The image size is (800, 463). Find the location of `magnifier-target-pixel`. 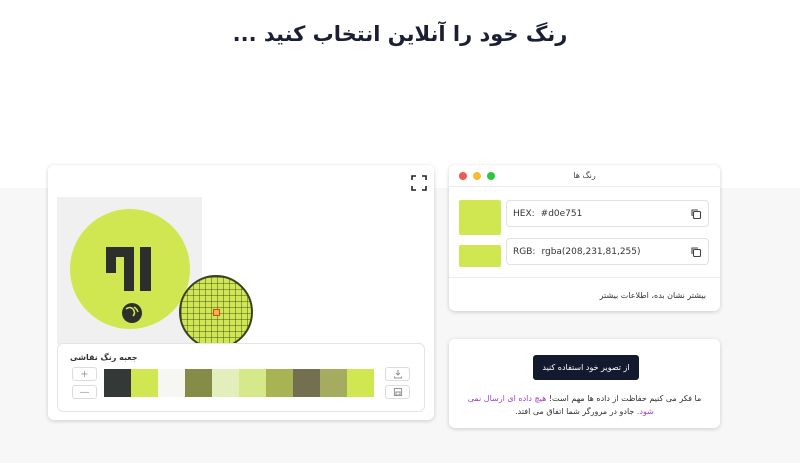

magnifier-target-pixel is located at coordinates (216, 312).